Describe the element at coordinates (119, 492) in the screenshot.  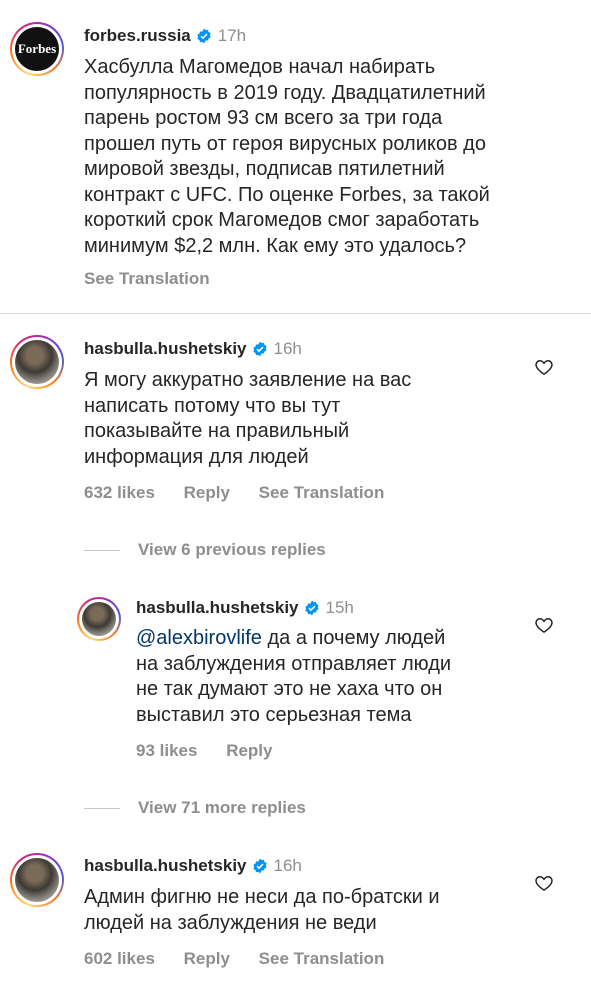
I see `likes-count: 632 likes` at that location.